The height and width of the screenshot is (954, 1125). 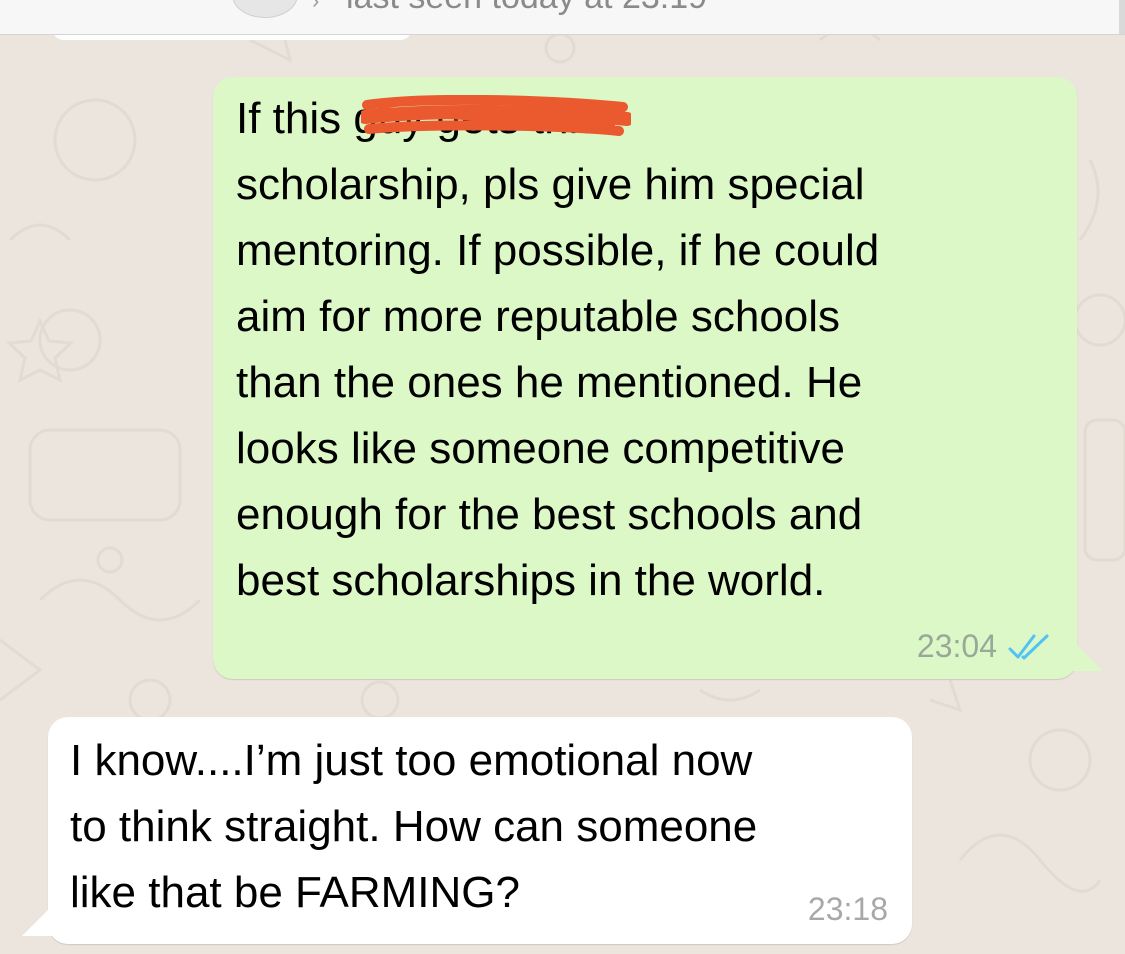 What do you see at coordinates (496, 115) in the screenshot?
I see `redaction-scribble` at bounding box center [496, 115].